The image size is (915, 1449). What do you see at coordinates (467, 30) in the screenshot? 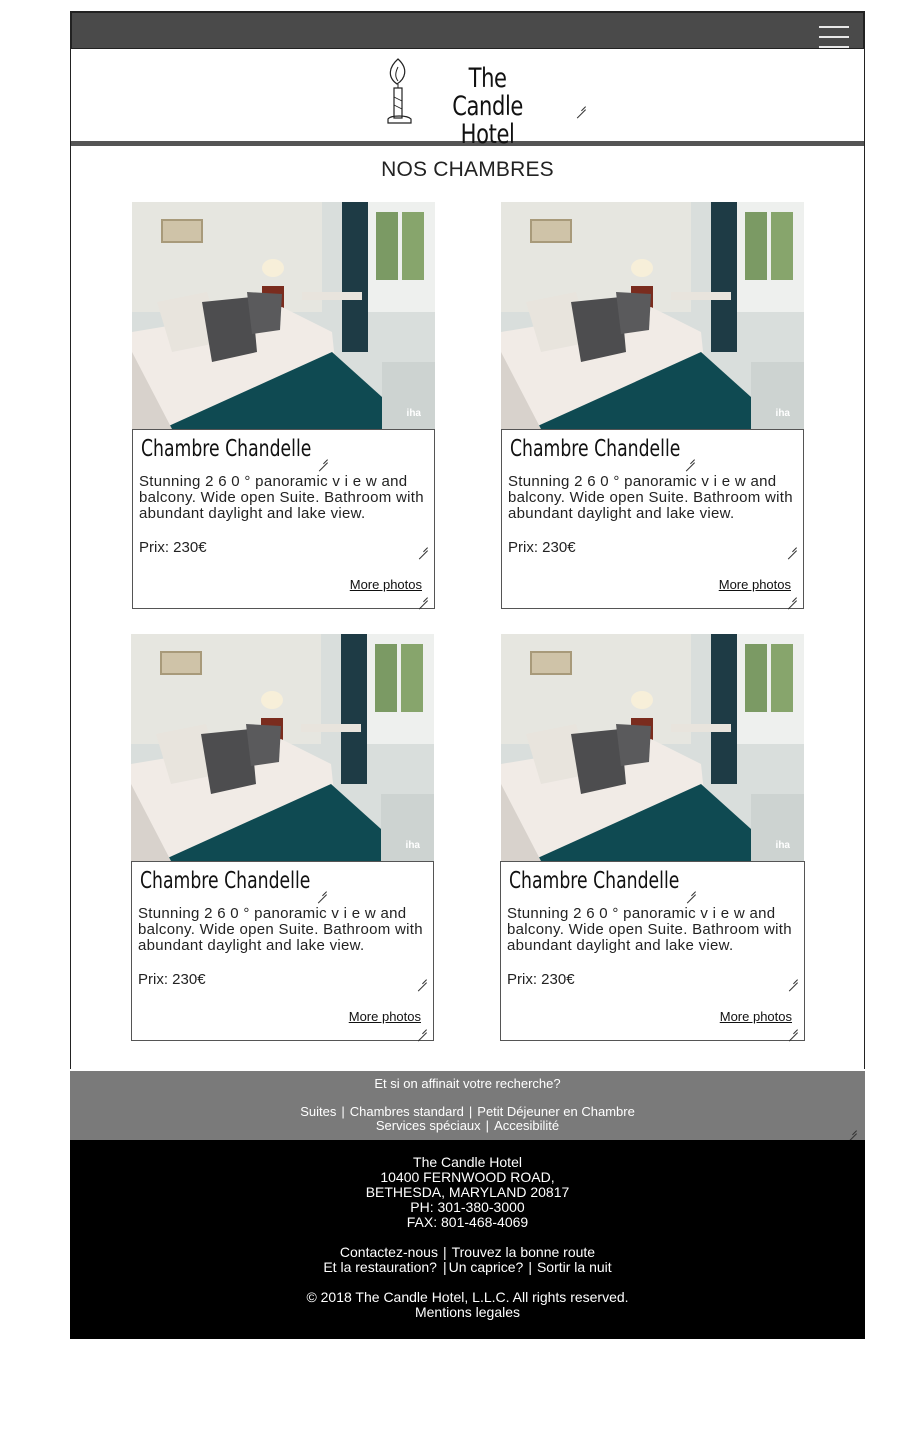
I see `top-bar` at bounding box center [467, 30].